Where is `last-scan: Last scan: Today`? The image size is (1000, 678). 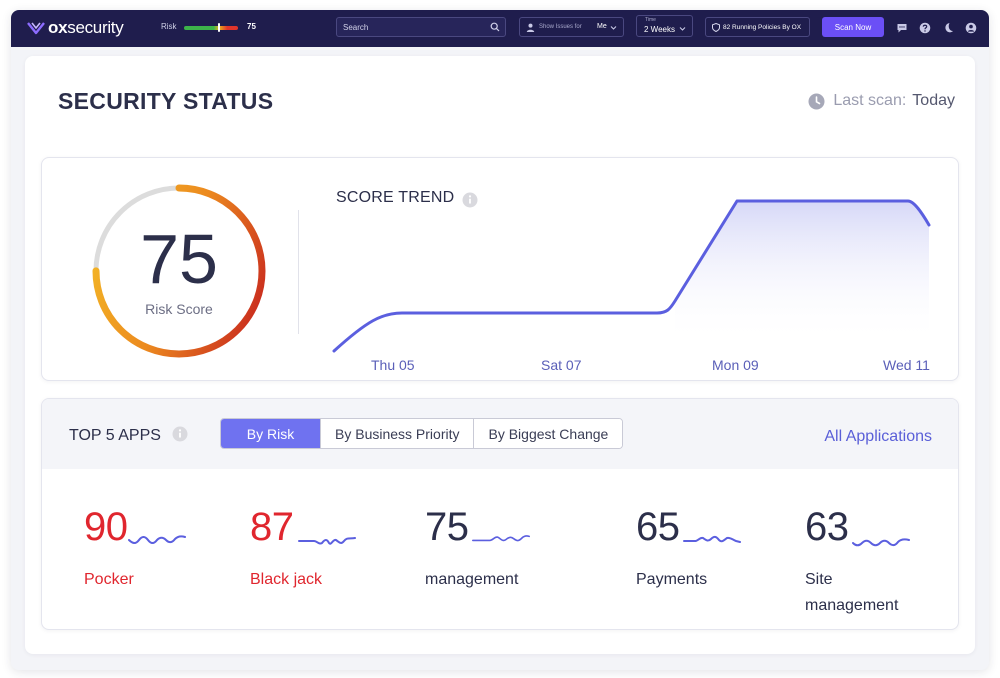
last-scan: Last scan: Today is located at coordinates (881, 101).